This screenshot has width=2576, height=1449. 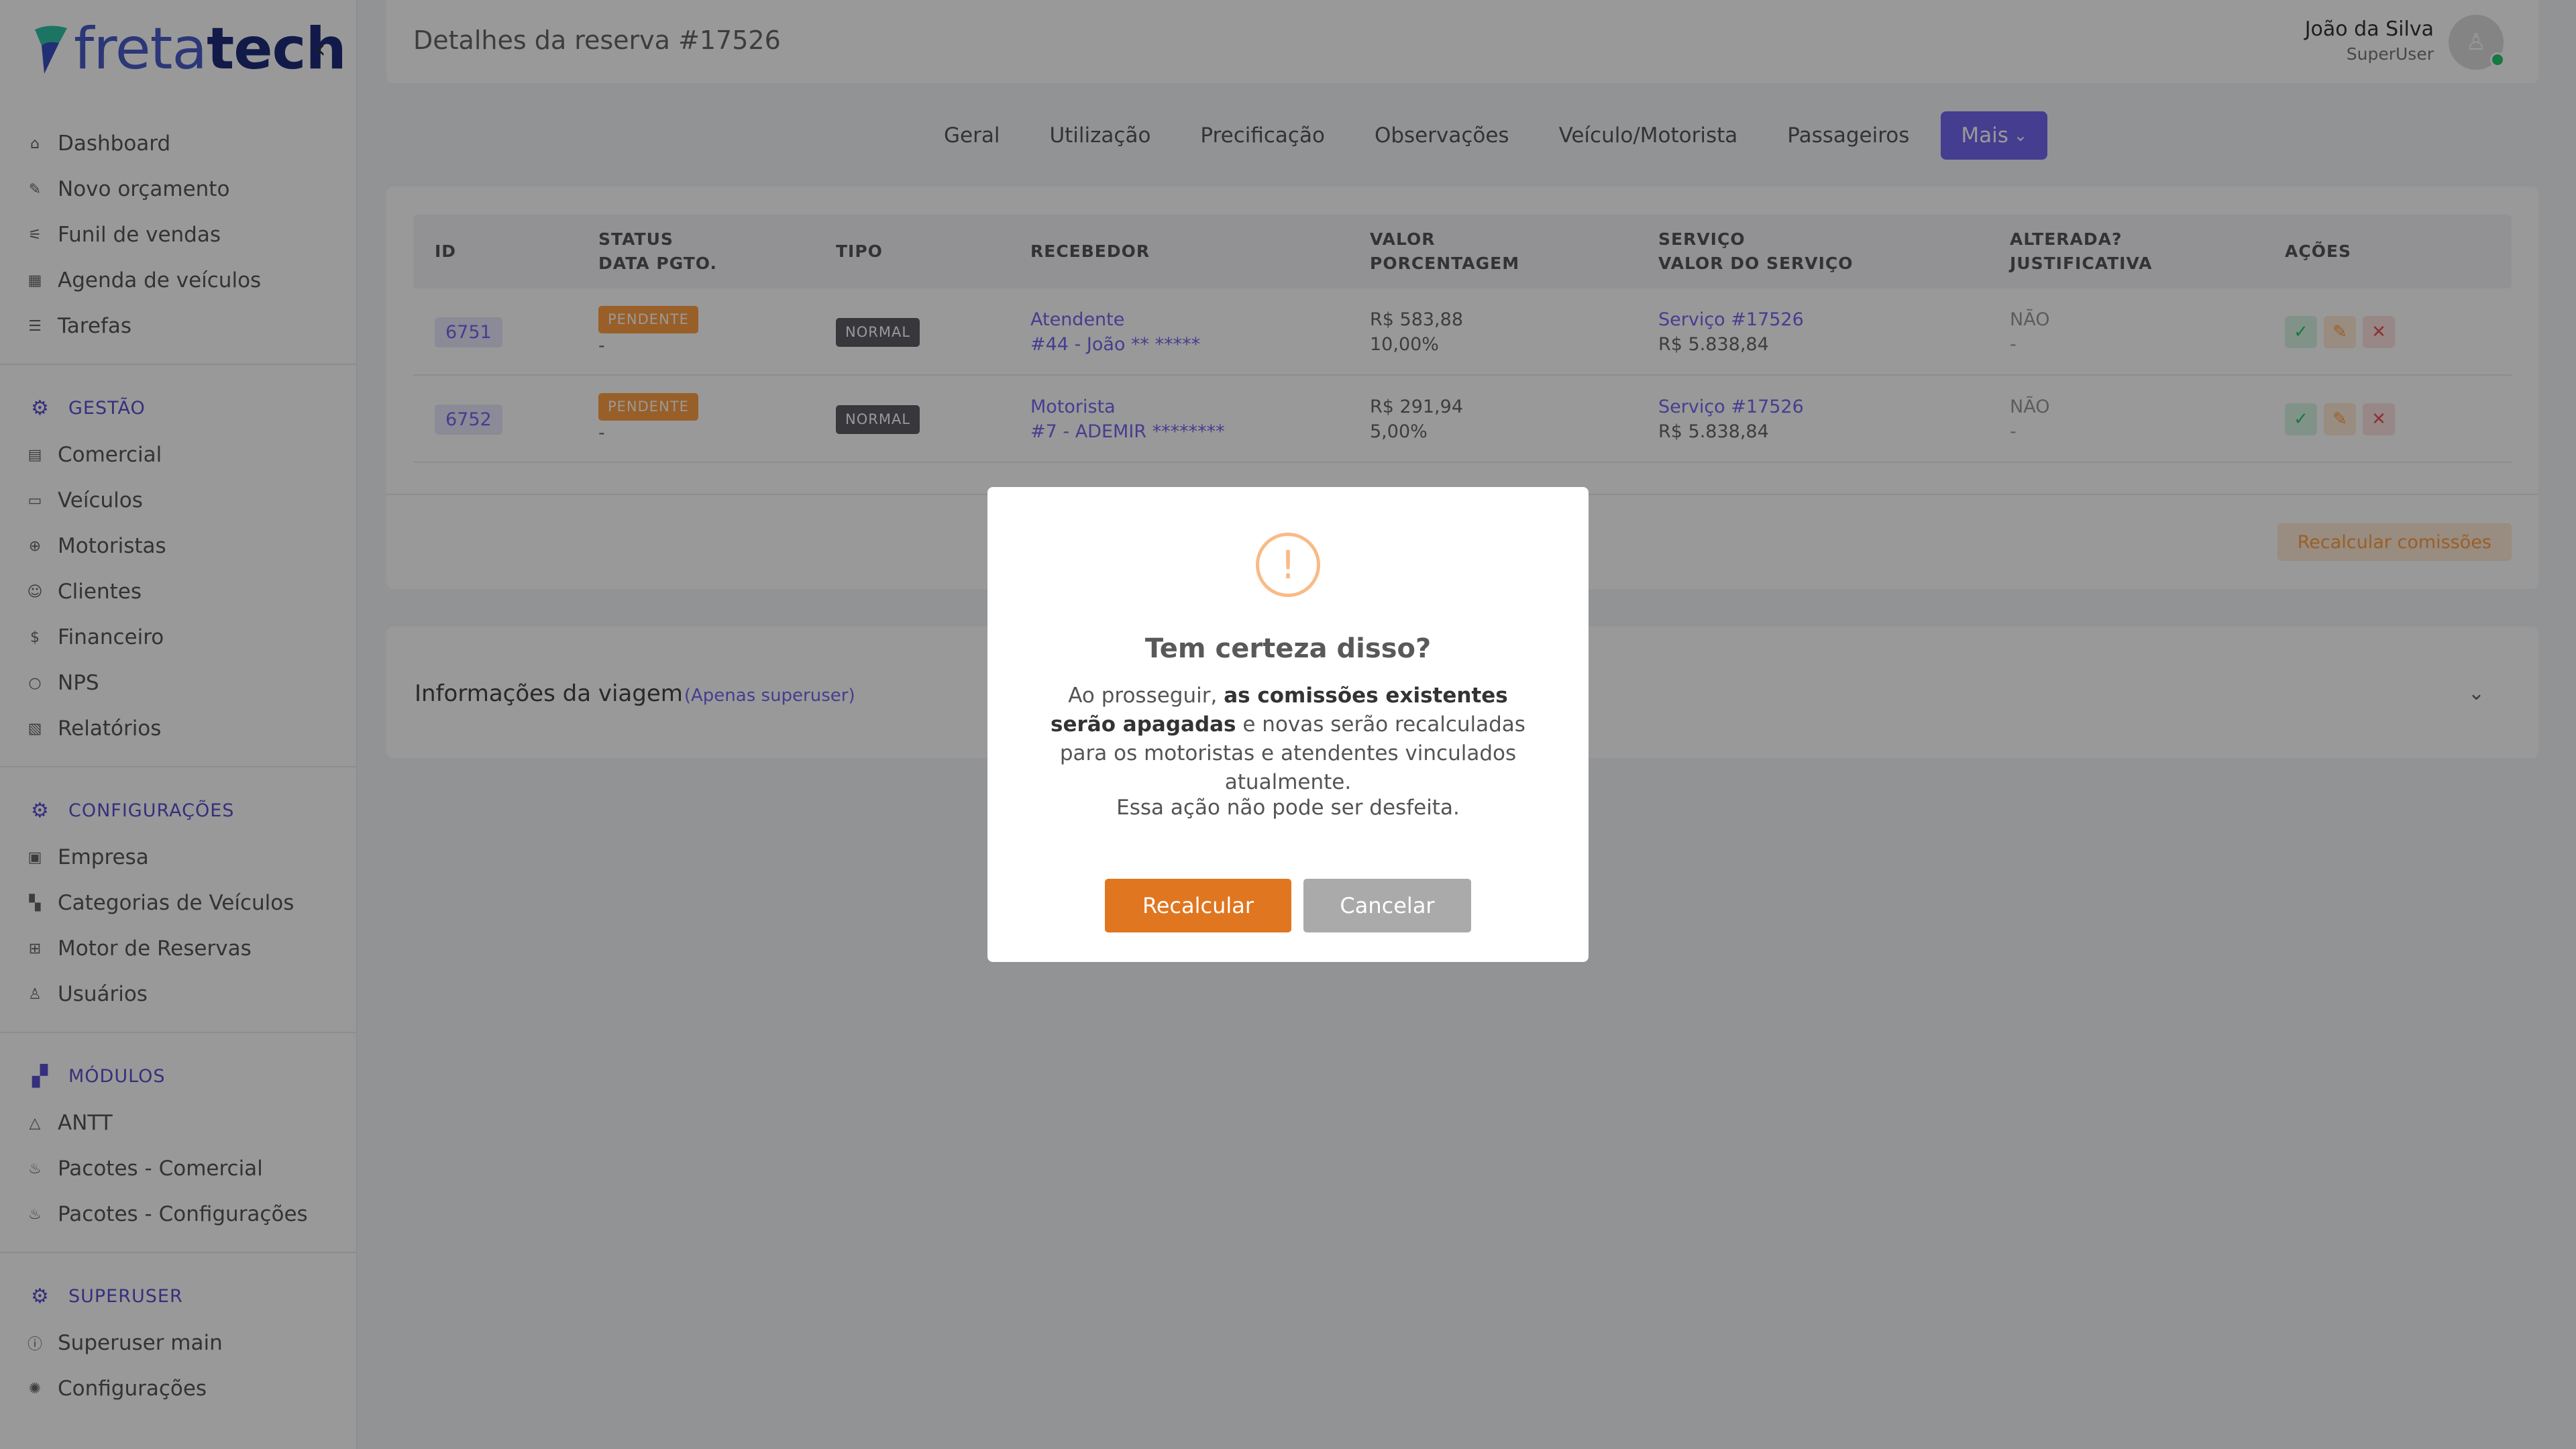 I want to click on cancel-button: Cancelar, so click(x=1387, y=905).